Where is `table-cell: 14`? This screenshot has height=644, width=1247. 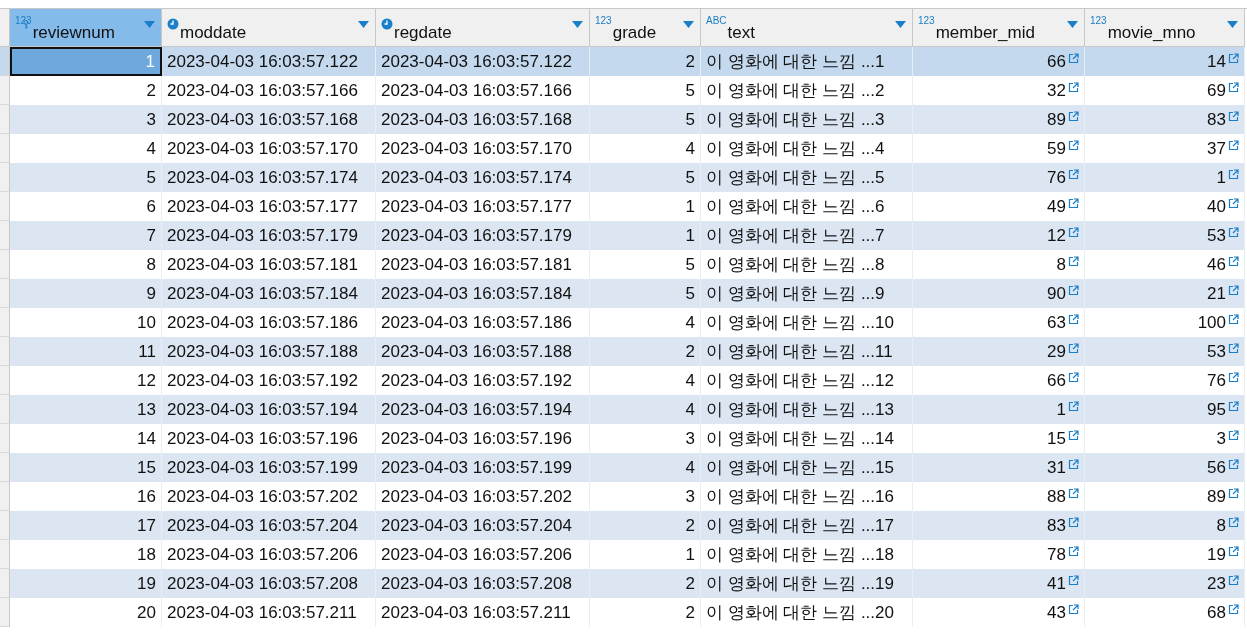
table-cell: 14 is located at coordinates (1165, 61).